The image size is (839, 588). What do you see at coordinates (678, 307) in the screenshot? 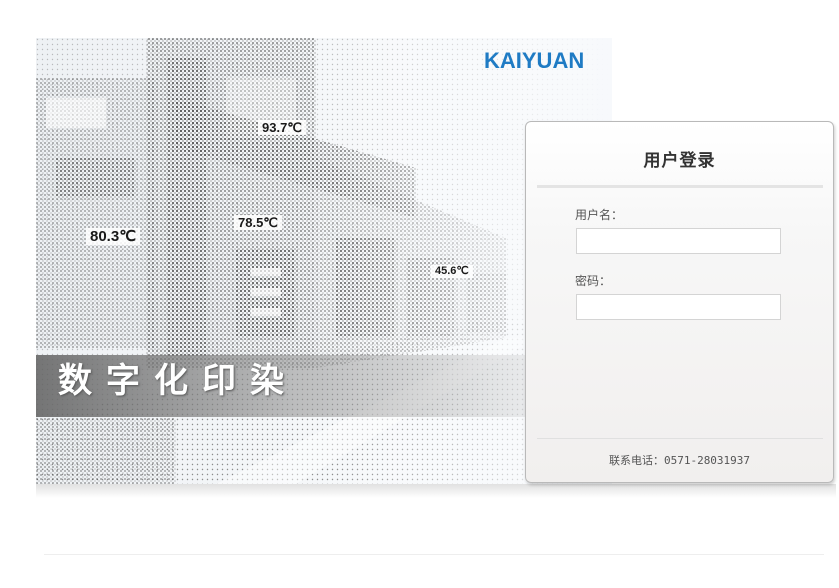
I see `password-input` at bounding box center [678, 307].